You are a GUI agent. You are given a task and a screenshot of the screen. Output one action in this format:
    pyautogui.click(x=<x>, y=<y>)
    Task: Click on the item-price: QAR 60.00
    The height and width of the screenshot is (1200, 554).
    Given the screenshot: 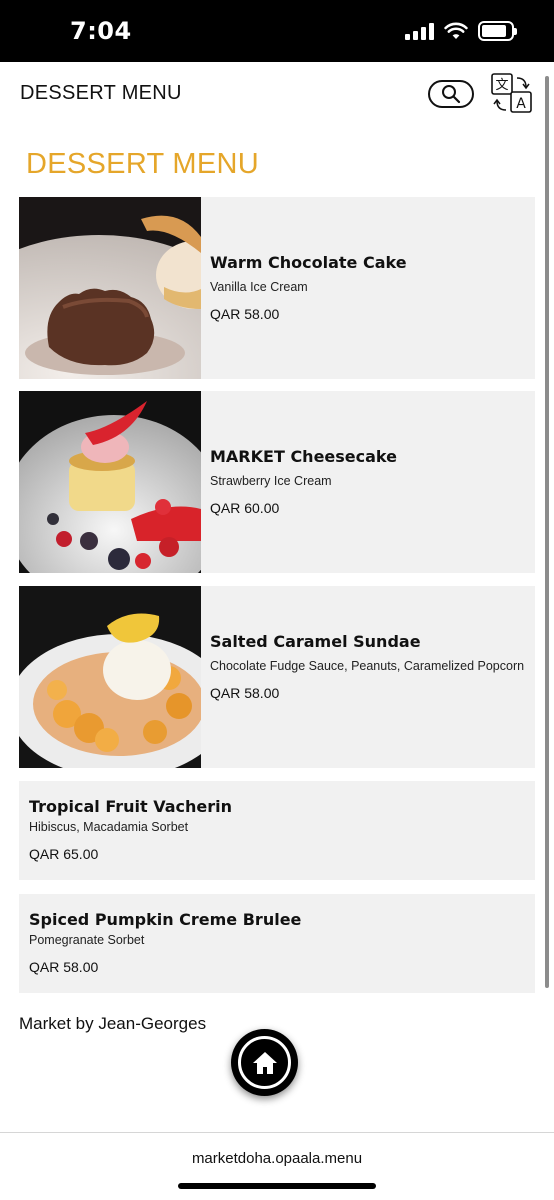 What is the action you would take?
    pyautogui.click(x=245, y=508)
    